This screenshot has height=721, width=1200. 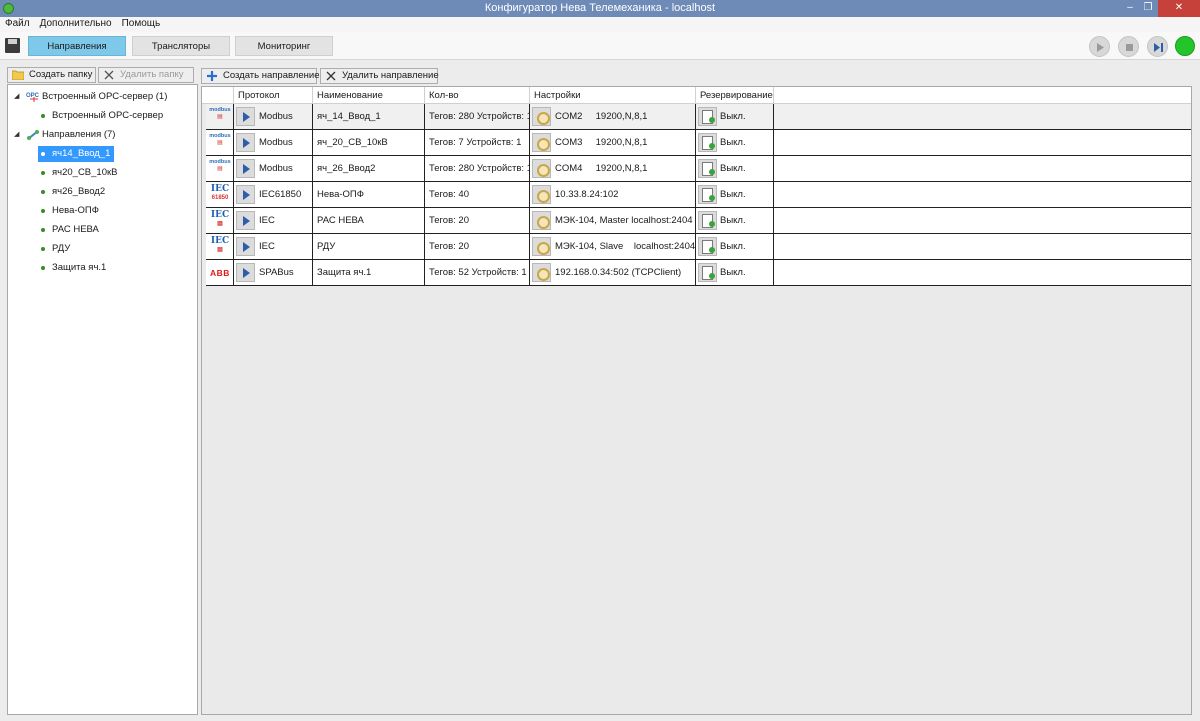 I want to click on count-cell: Тегов: 280 Устройств: 1, so click(x=477, y=169).